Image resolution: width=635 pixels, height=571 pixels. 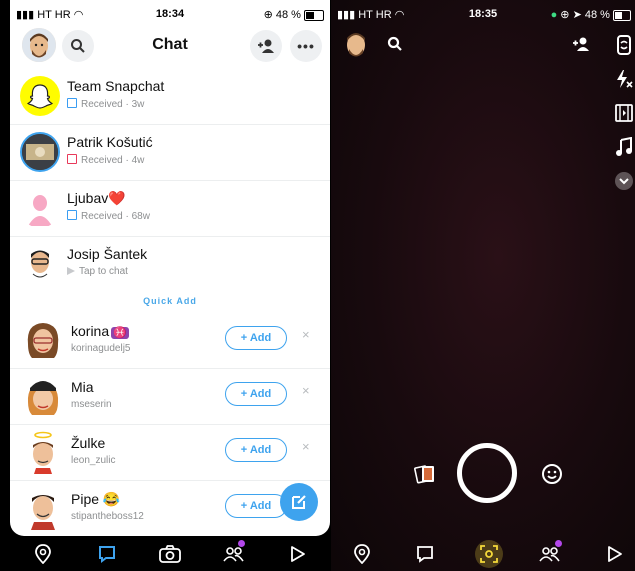 I want to click on new-chat-button, so click(x=299, y=502).